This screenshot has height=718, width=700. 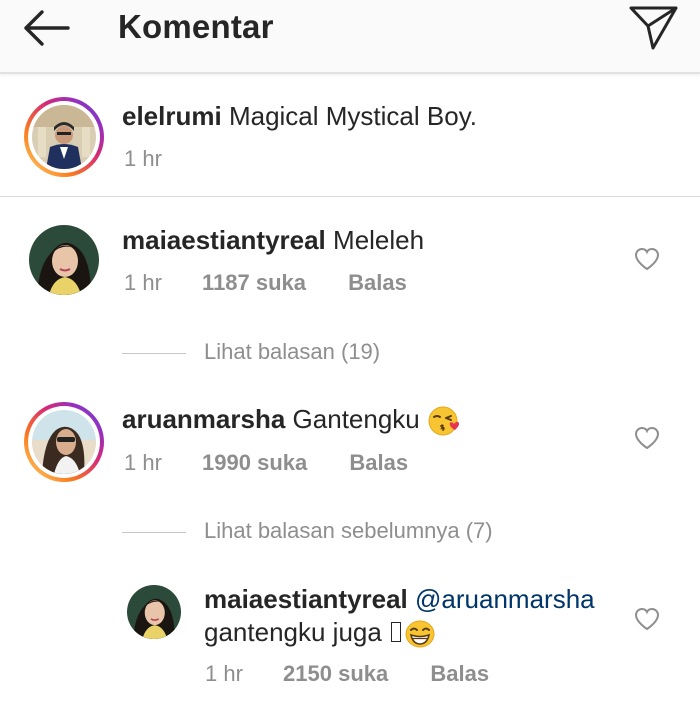 I want to click on reply-meta: 1 hr 2150 suka Balas, so click(x=347, y=674).